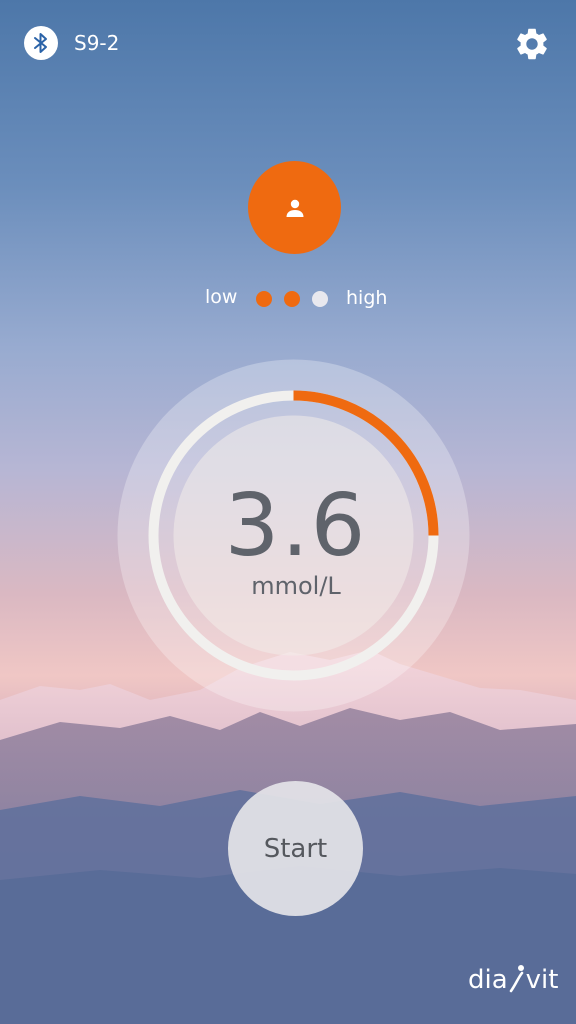  I want to click on profile-button, so click(294, 207).